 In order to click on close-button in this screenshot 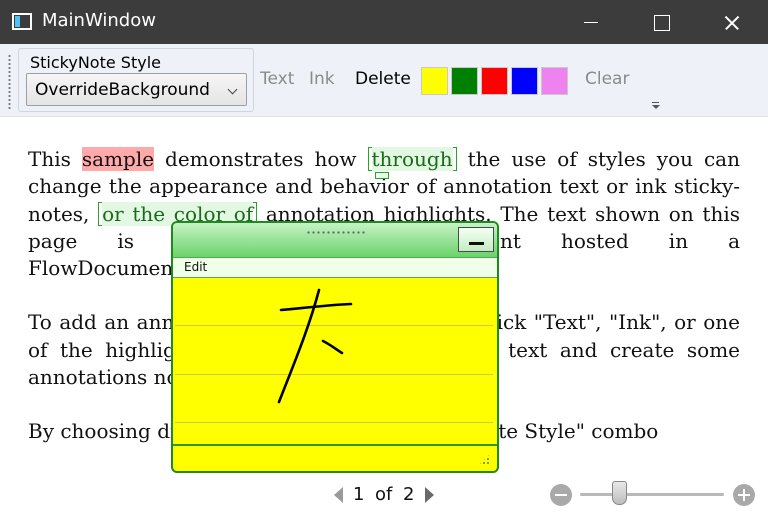, I will do `click(731, 22)`.